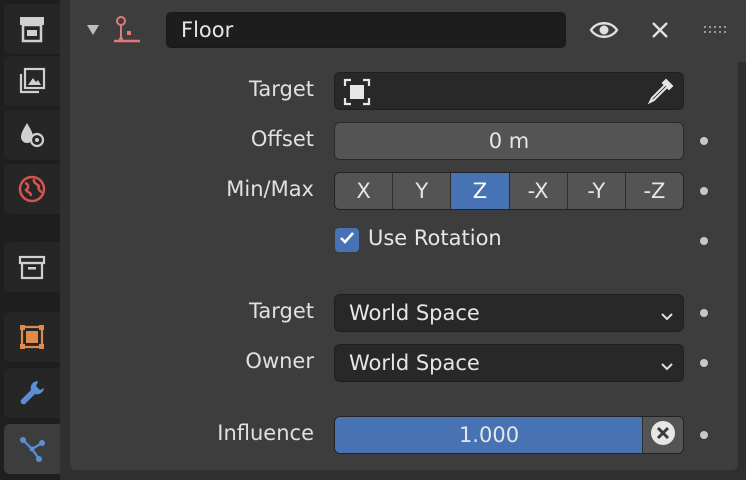  What do you see at coordinates (414, 363) in the screenshot?
I see `owner-space-value: World Space` at bounding box center [414, 363].